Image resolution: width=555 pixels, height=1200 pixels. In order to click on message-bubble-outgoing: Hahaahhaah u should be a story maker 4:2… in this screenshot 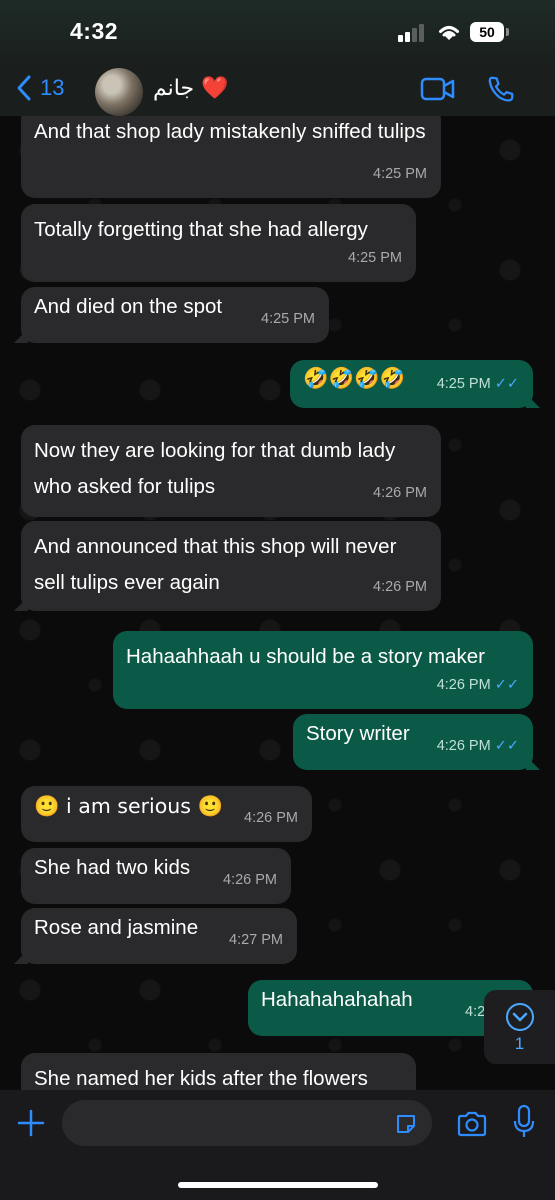, I will do `click(323, 670)`.